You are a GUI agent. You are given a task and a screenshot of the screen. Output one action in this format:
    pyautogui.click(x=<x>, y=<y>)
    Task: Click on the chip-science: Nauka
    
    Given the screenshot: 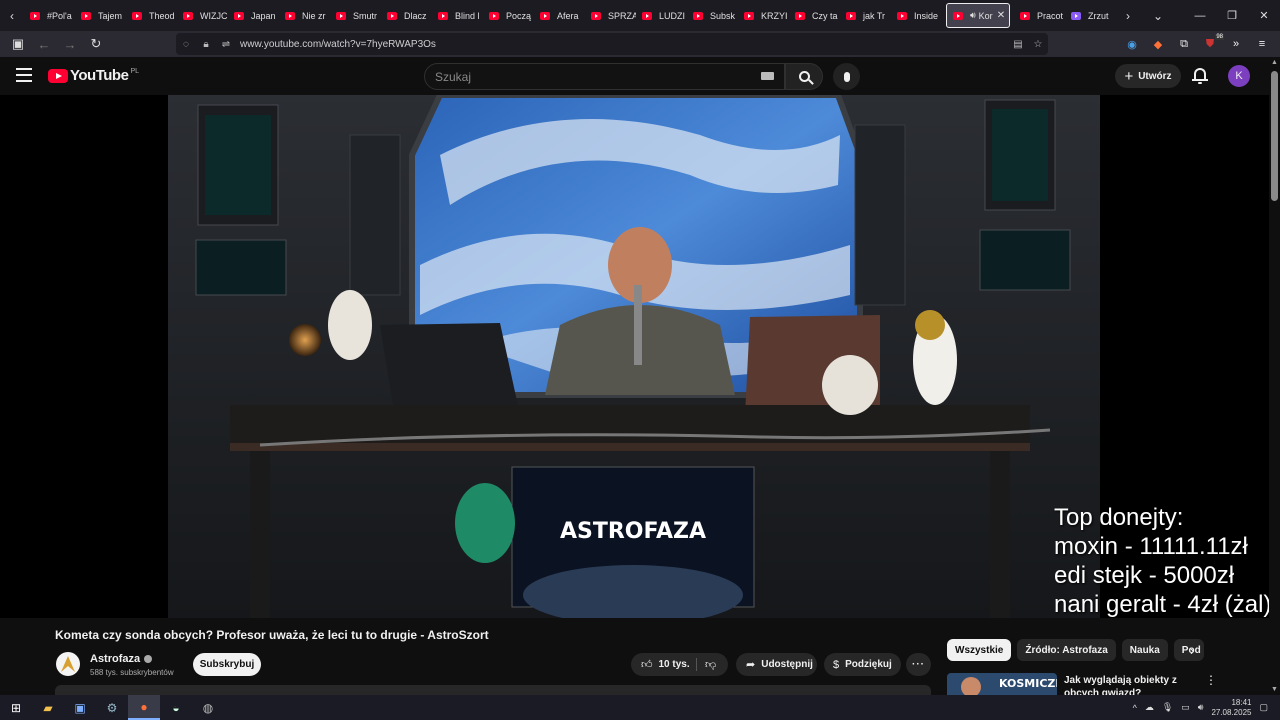 What is the action you would take?
    pyautogui.click(x=1144, y=650)
    